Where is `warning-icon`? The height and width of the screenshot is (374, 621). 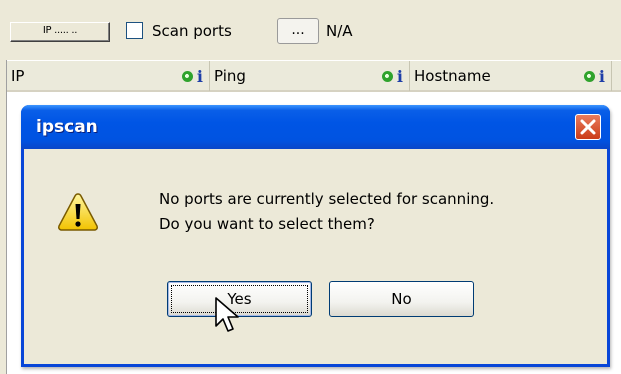
warning-icon is located at coordinates (78, 212).